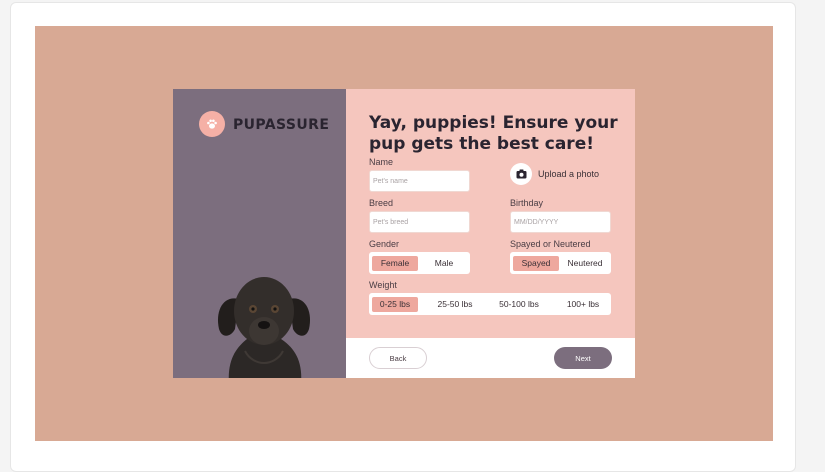  I want to click on brand-name: PUPASSURE, so click(281, 125).